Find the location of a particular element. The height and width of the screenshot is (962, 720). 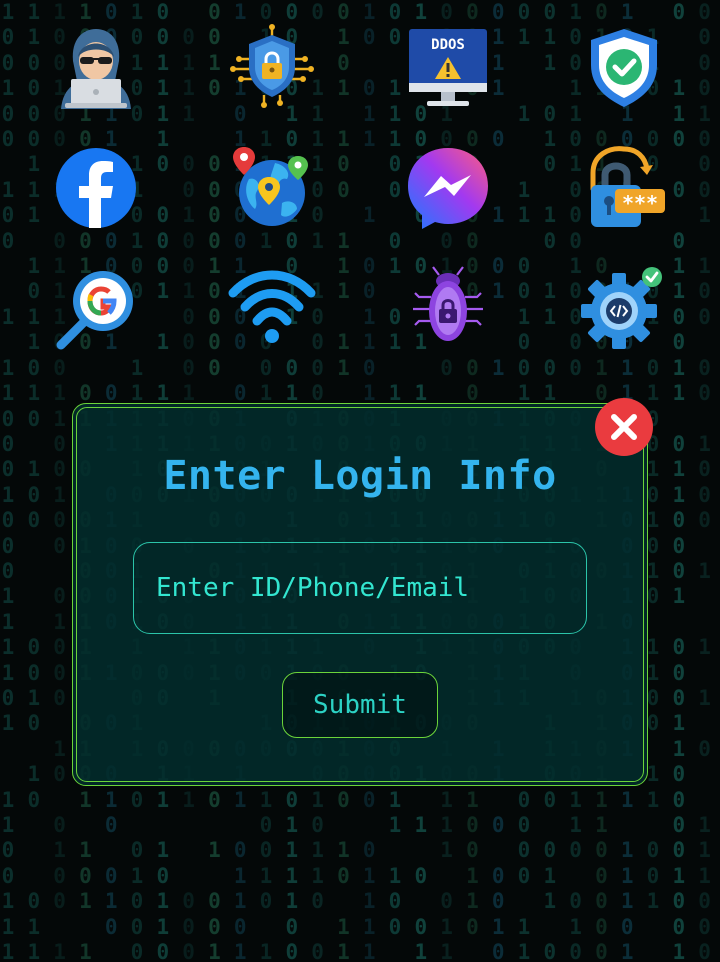

password-lock-icon: *** is located at coordinates (624, 188).